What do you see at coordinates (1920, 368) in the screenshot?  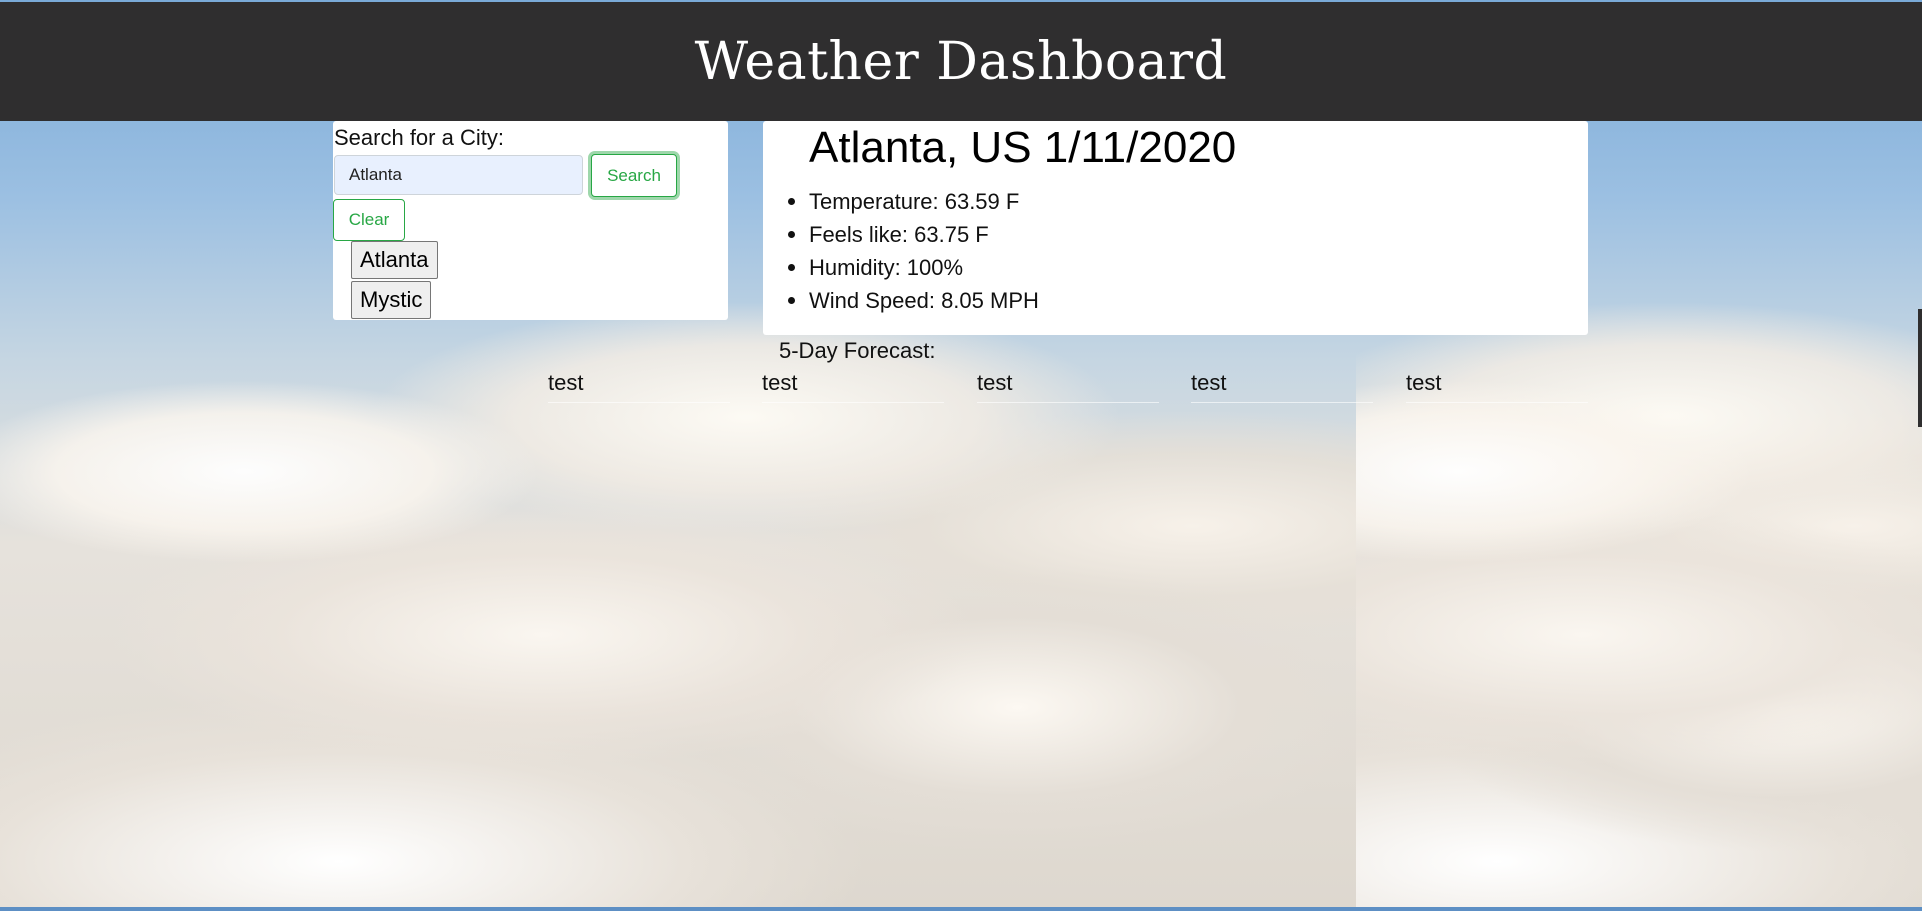 I see `scrollbar-edge` at bounding box center [1920, 368].